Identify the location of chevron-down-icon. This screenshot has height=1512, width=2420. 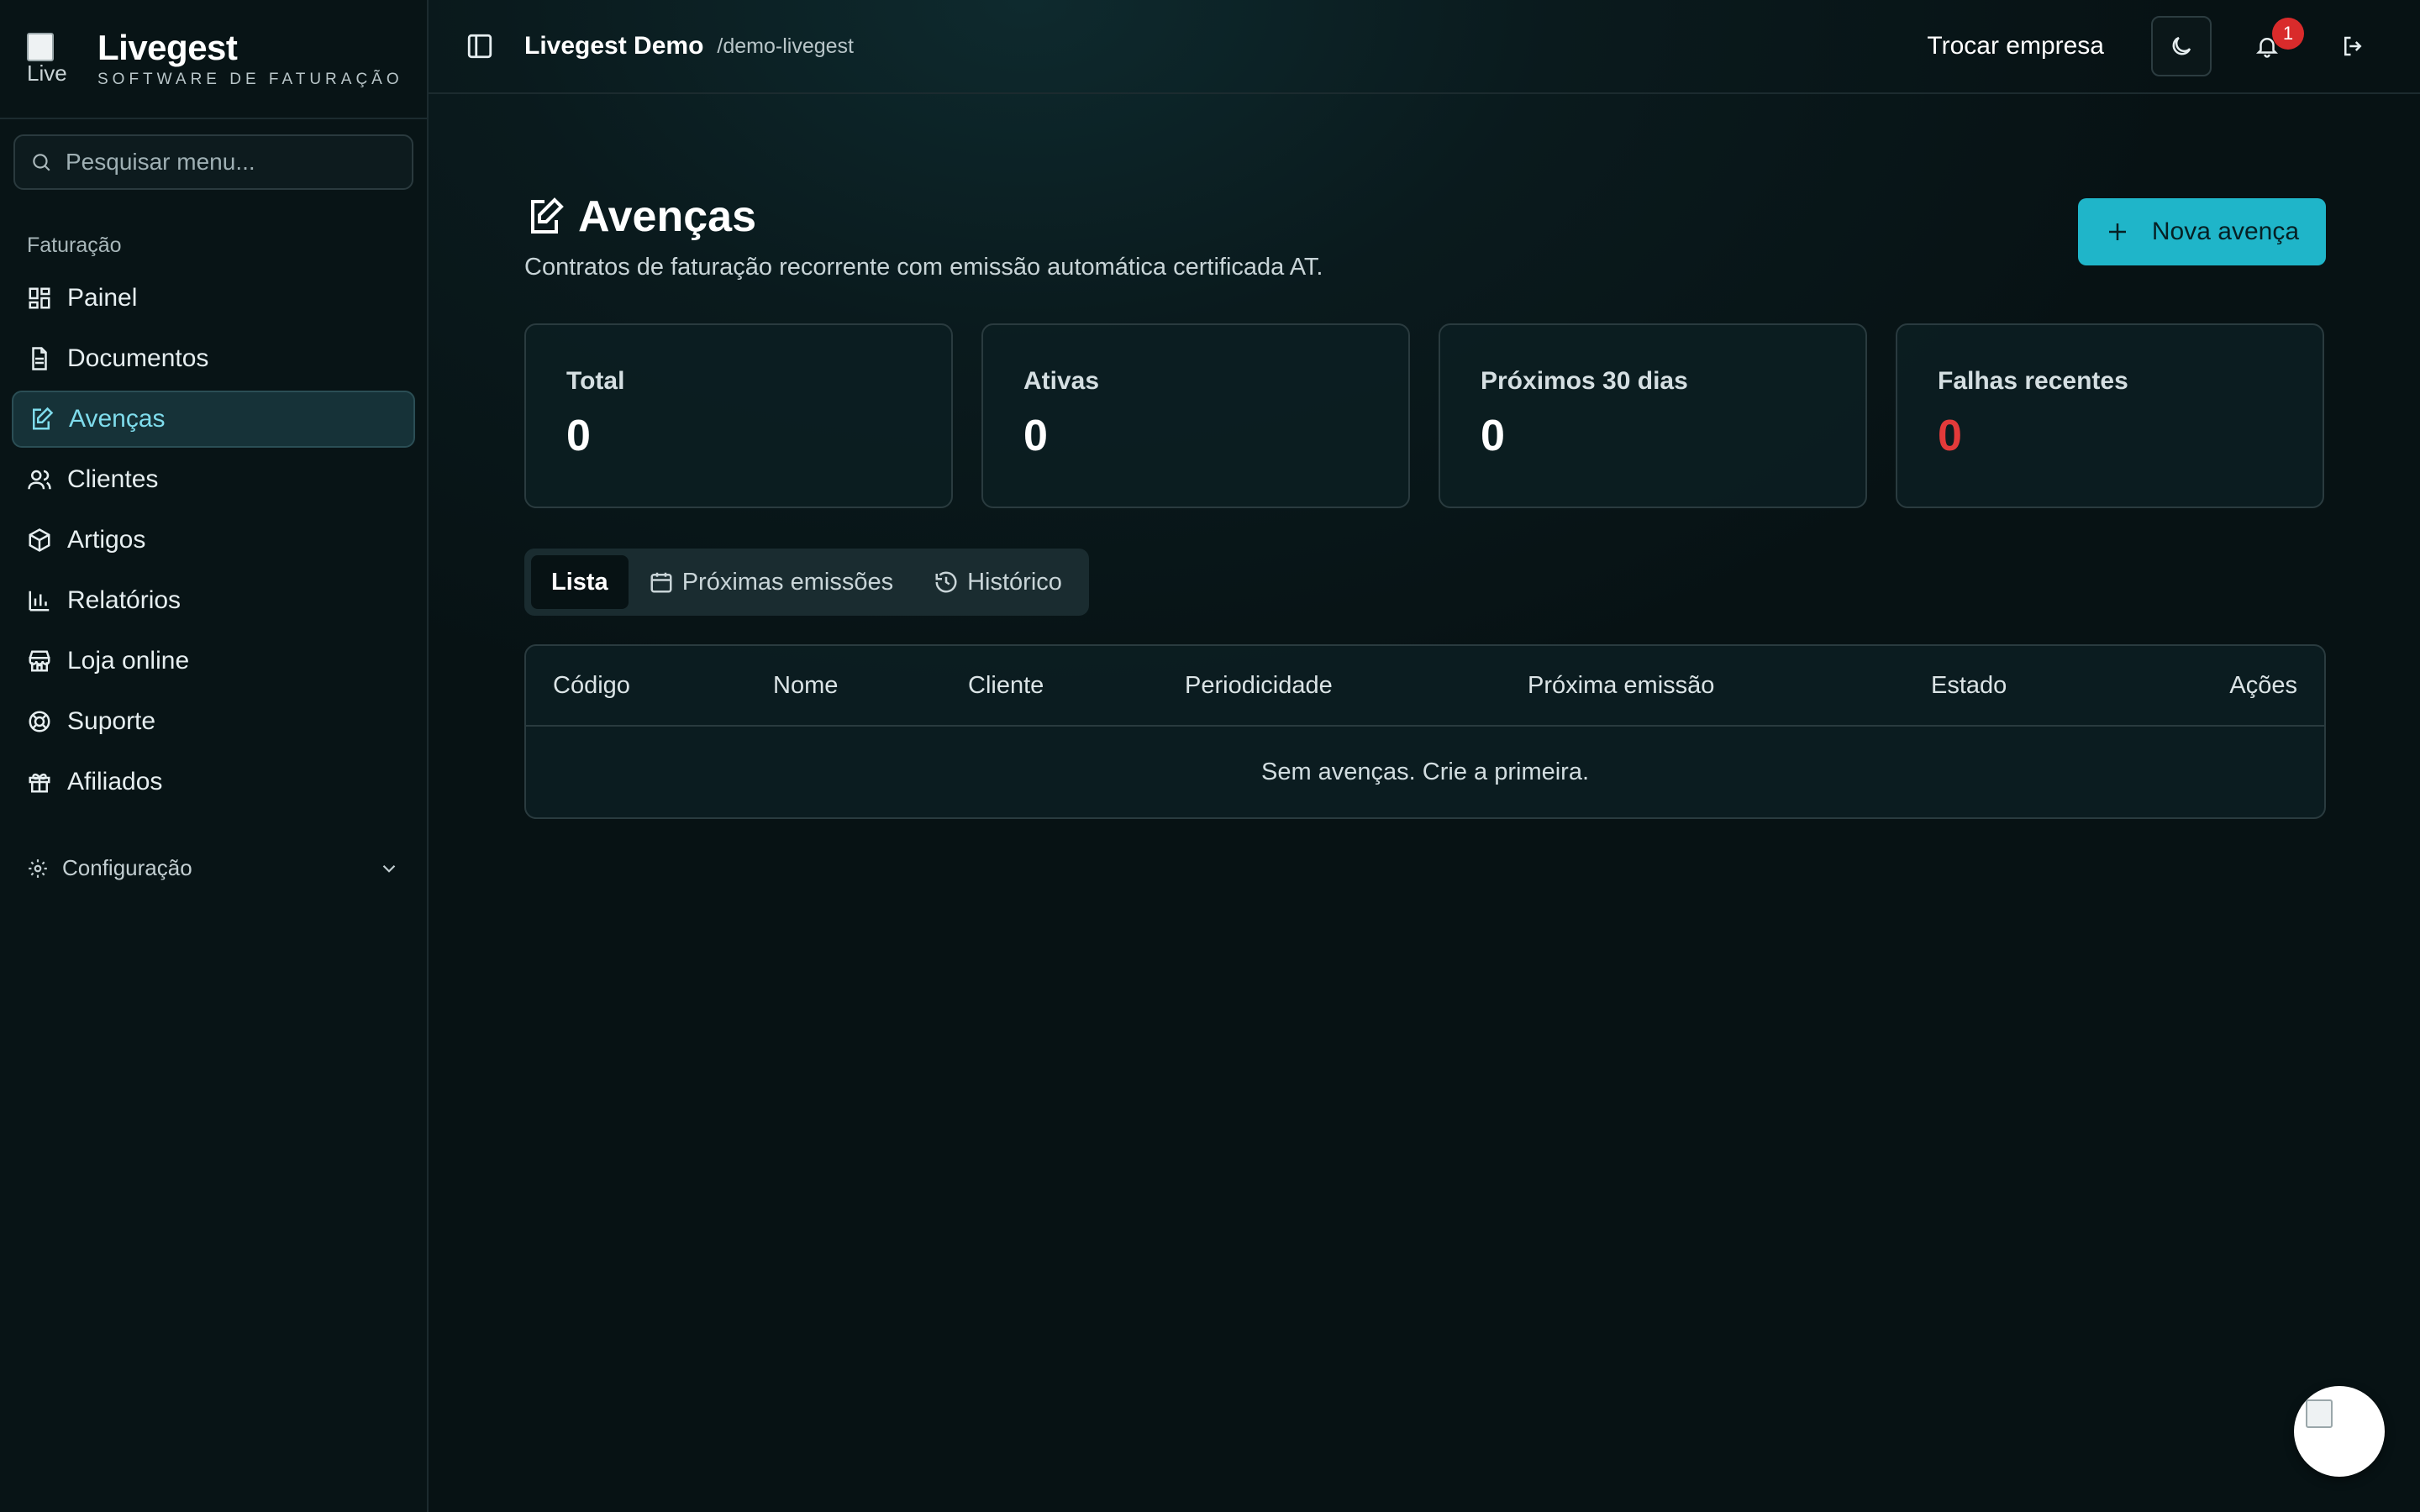
(389, 868).